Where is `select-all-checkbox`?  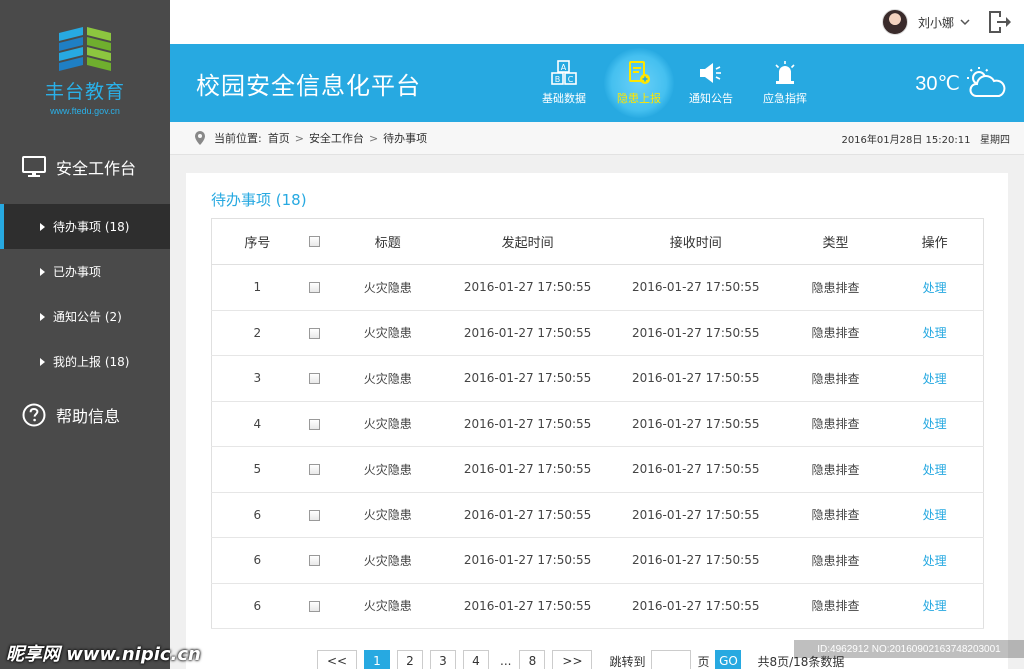
select-all-checkbox is located at coordinates (315, 241).